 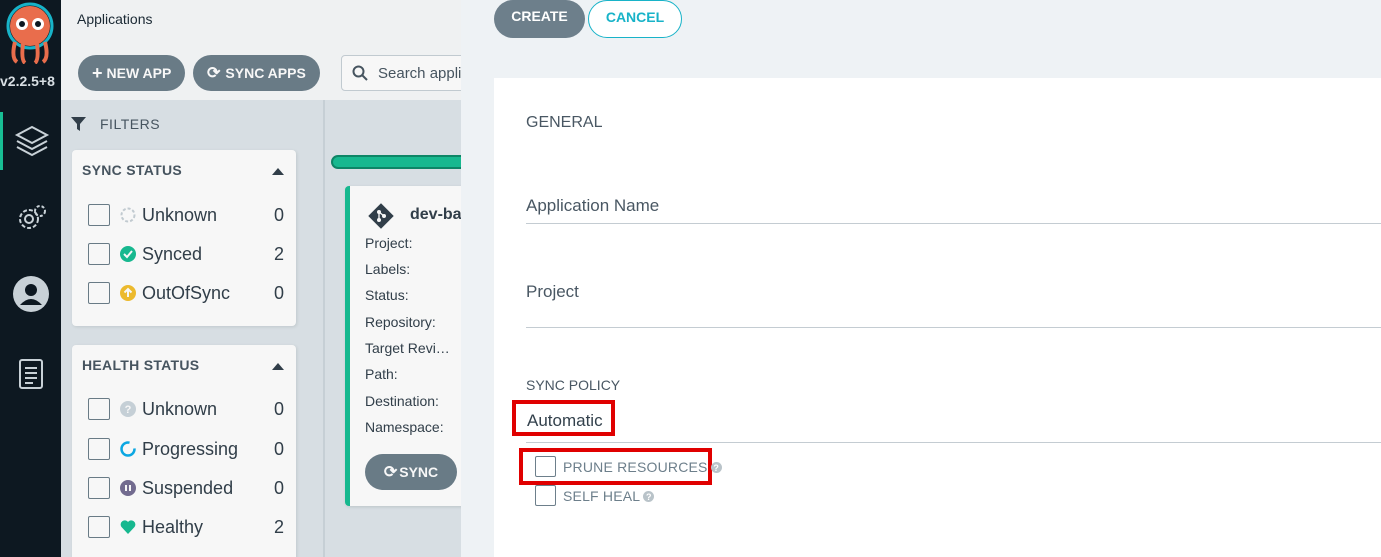 I want to click on self-heal-option: SELF HEAL ?, so click(x=595, y=495).